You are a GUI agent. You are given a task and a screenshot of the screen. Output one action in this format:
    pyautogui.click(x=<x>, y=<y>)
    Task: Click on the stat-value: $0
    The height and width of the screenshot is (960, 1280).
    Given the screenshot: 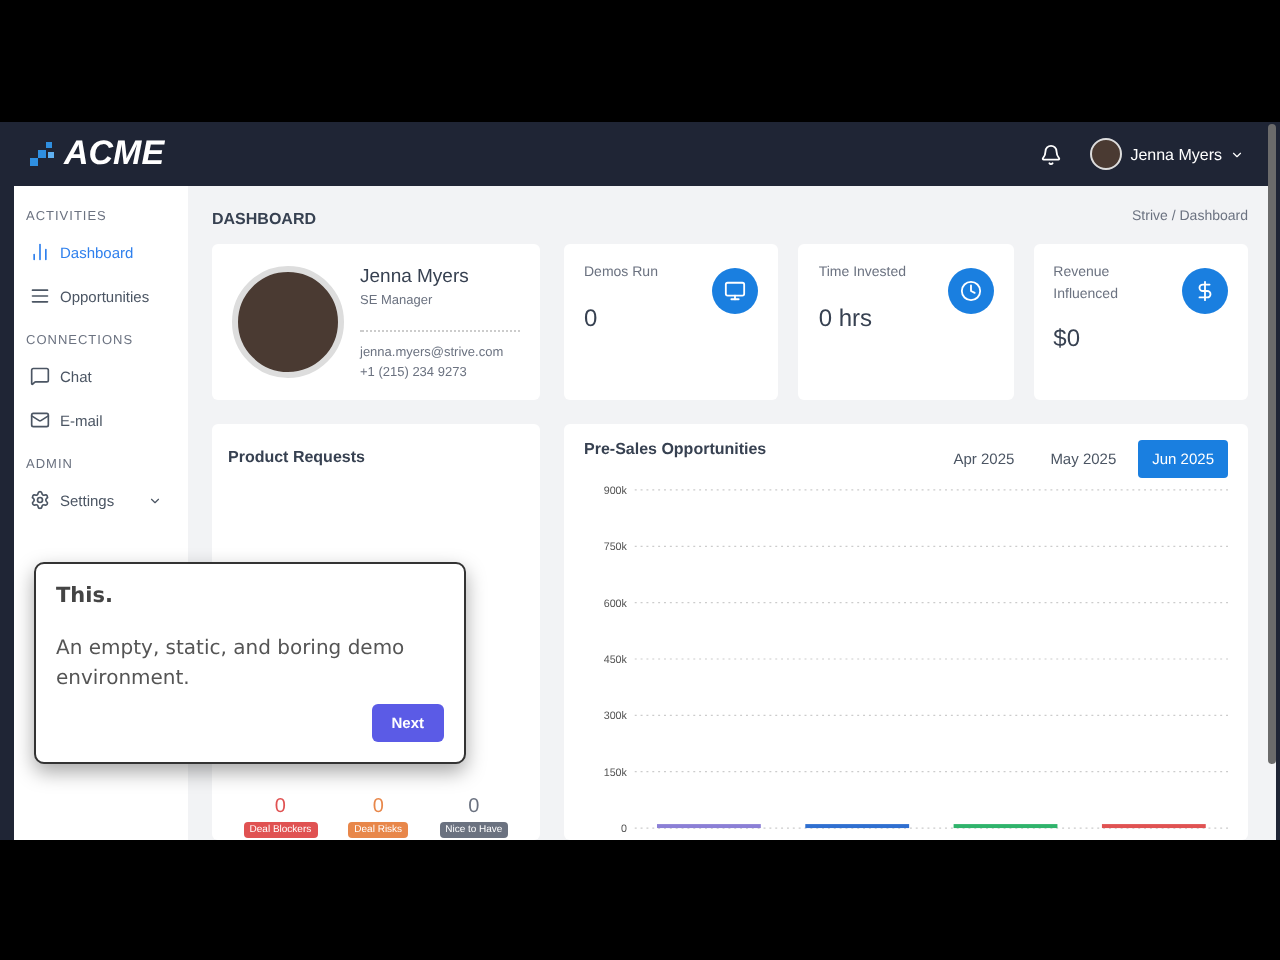 What is the action you would take?
    pyautogui.click(x=1068, y=338)
    